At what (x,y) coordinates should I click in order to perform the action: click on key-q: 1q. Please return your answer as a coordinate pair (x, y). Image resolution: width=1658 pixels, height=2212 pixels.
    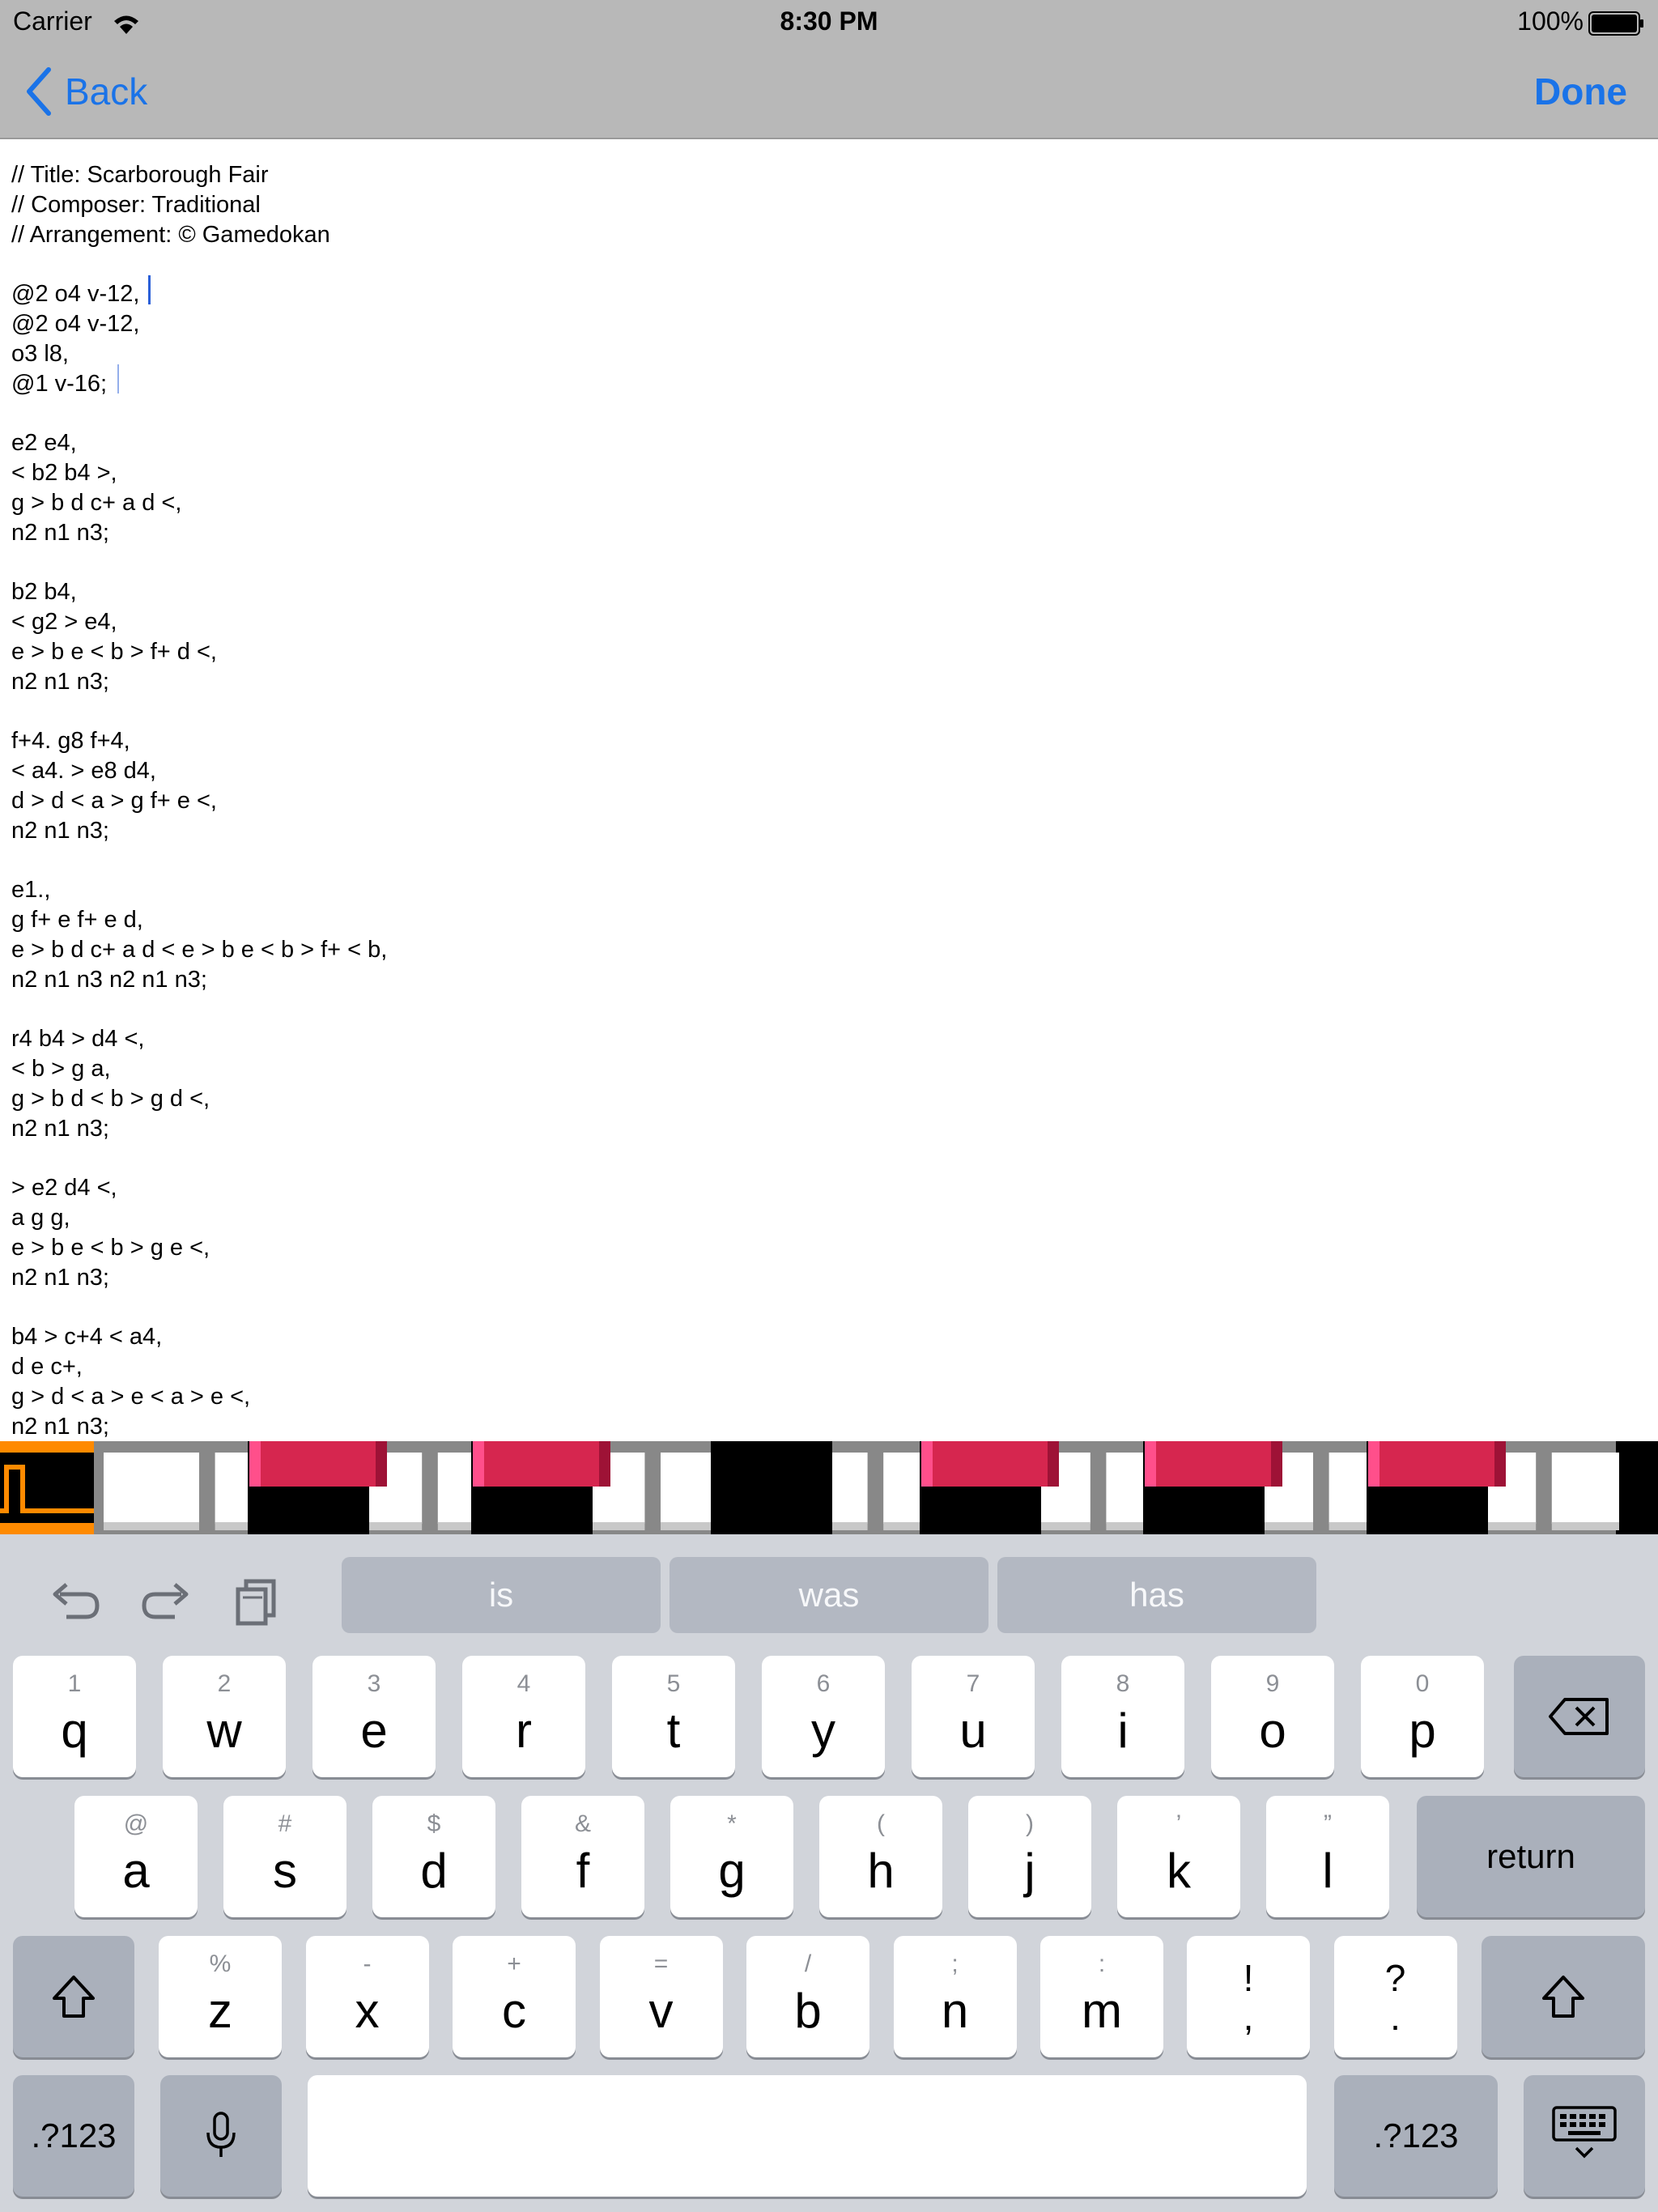
    Looking at the image, I should click on (74, 1716).